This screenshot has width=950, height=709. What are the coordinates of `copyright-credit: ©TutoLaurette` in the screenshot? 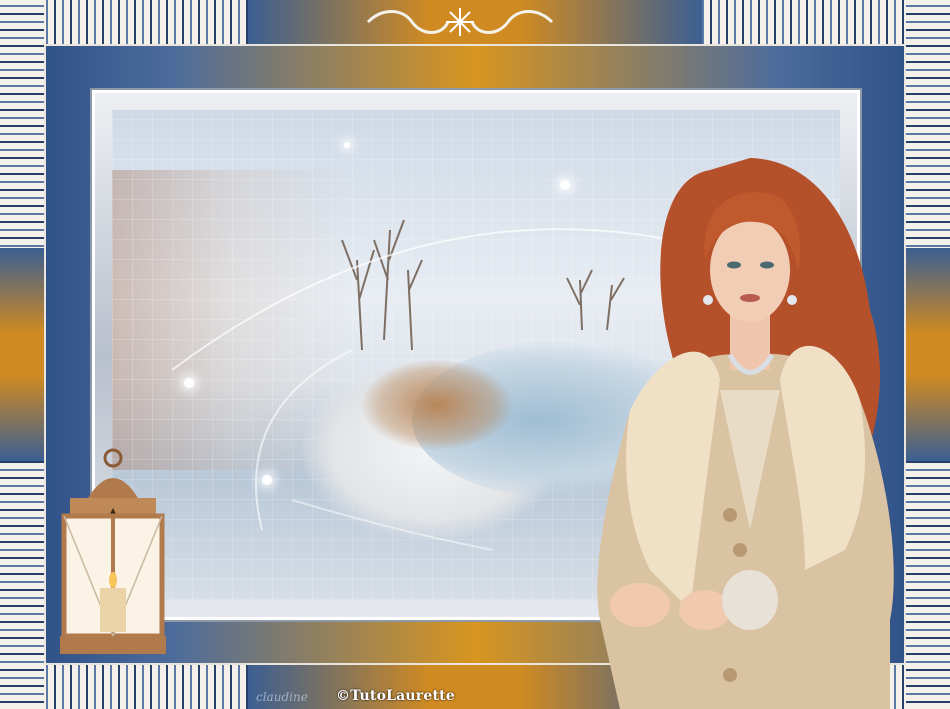 It's located at (395, 696).